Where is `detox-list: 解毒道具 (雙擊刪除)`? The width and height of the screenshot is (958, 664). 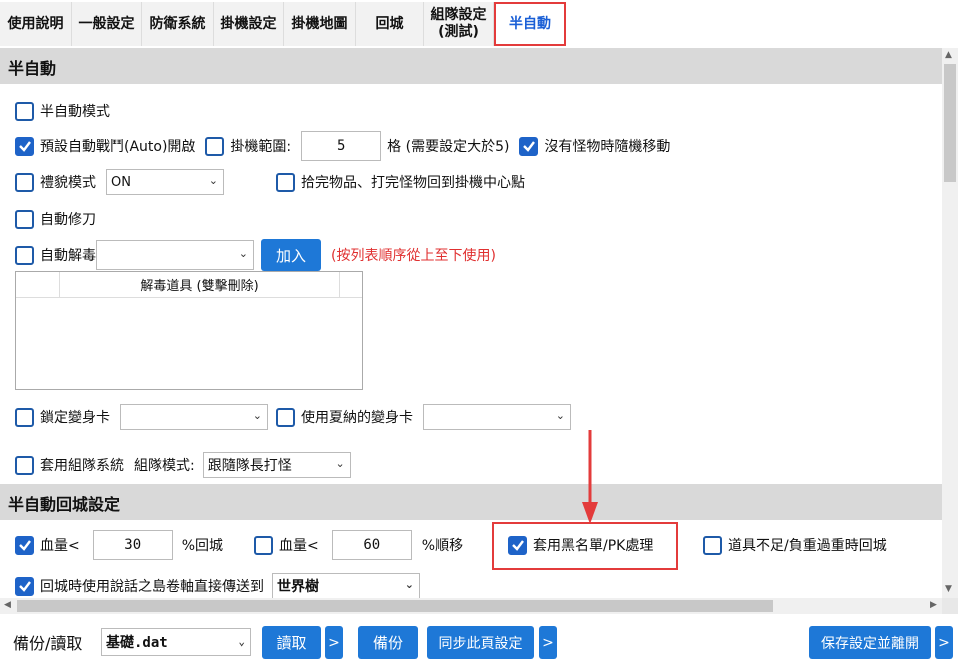 detox-list: 解毒道具 (雙擊刪除) is located at coordinates (189, 330).